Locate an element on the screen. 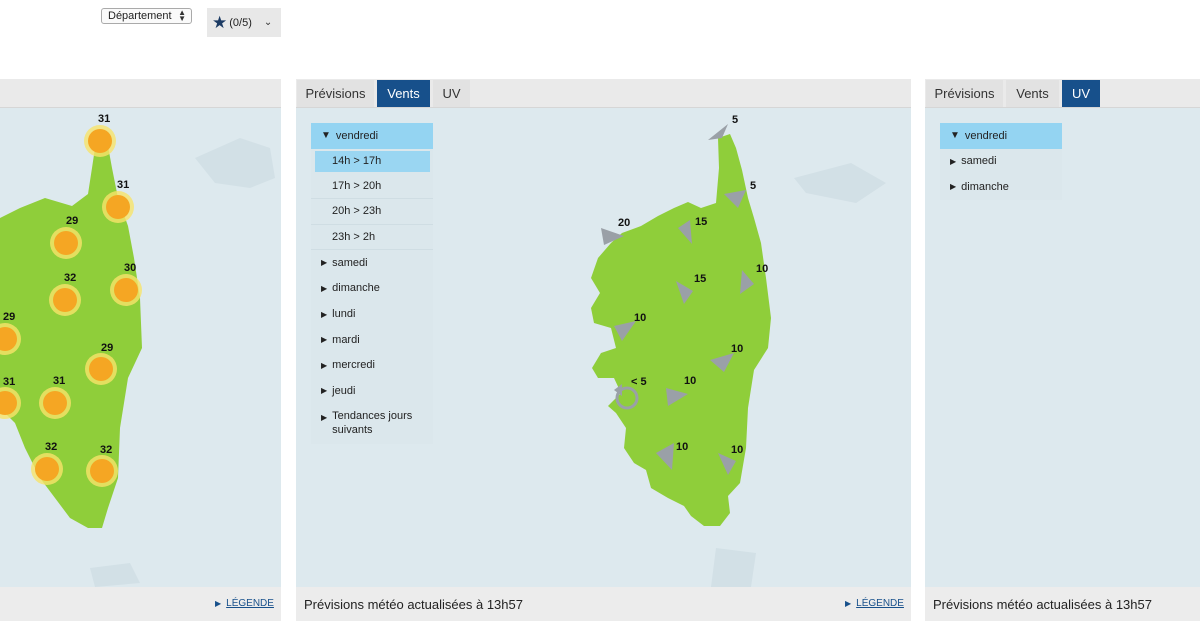  favorites-button: ★ (0/5) ⌄ is located at coordinates (244, 22).